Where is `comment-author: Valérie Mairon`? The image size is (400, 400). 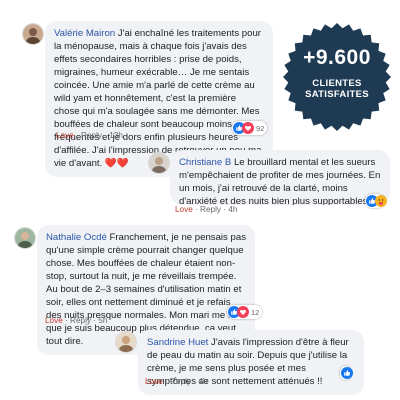
comment-author: Valérie Mairon is located at coordinates (84, 33).